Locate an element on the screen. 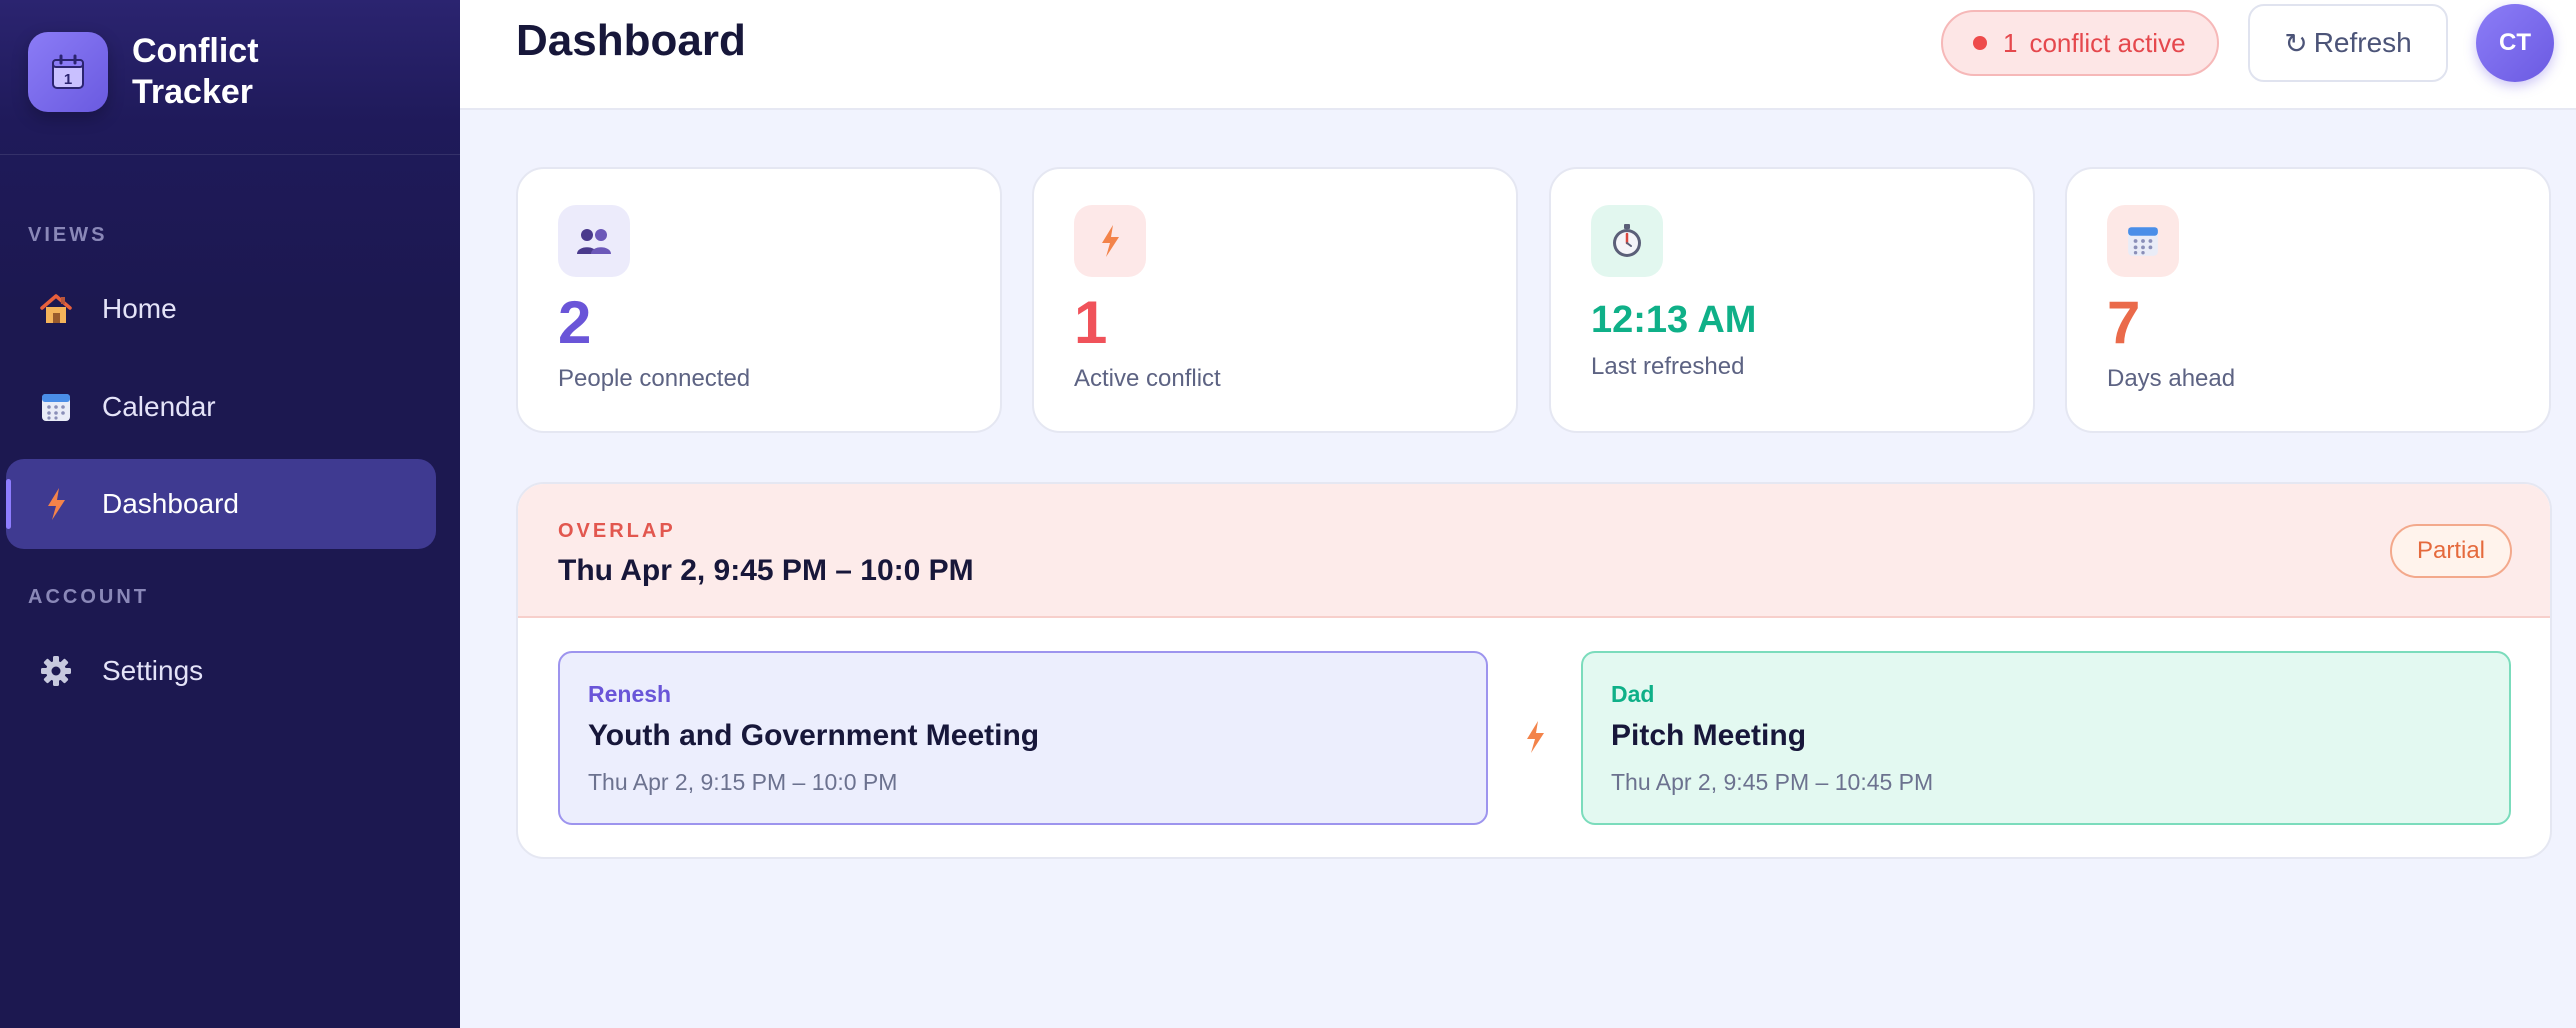 This screenshot has width=2576, height=1028. sidebar-item-settings: Settings is located at coordinates (221, 671).